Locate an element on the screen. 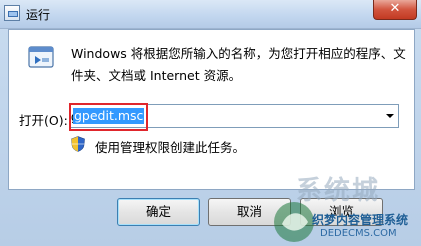  uac-shield-icon is located at coordinates (78, 144).